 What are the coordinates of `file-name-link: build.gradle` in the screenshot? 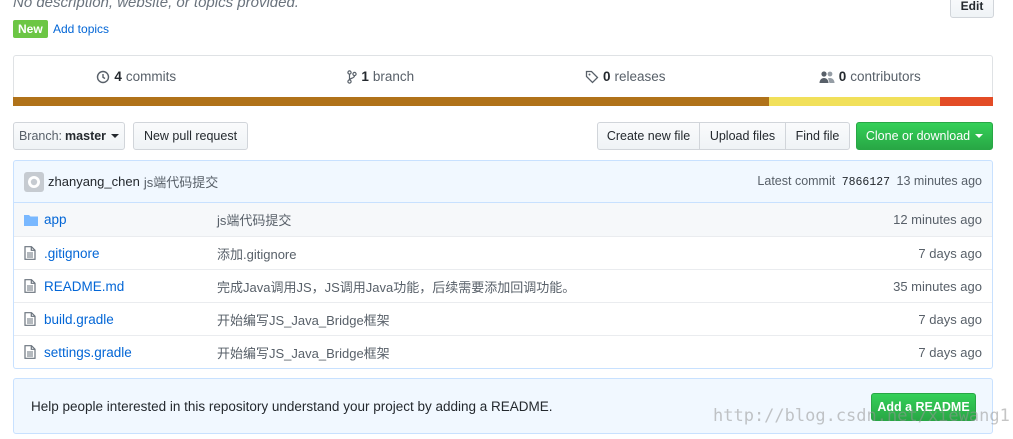 It's located at (130, 319).